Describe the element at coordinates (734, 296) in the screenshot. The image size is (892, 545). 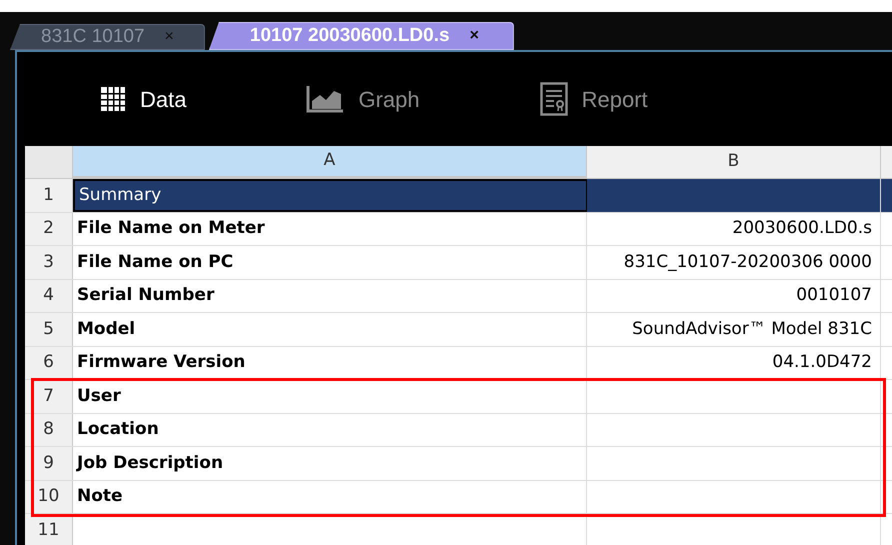
I see `table-cell: 0010107` at that location.